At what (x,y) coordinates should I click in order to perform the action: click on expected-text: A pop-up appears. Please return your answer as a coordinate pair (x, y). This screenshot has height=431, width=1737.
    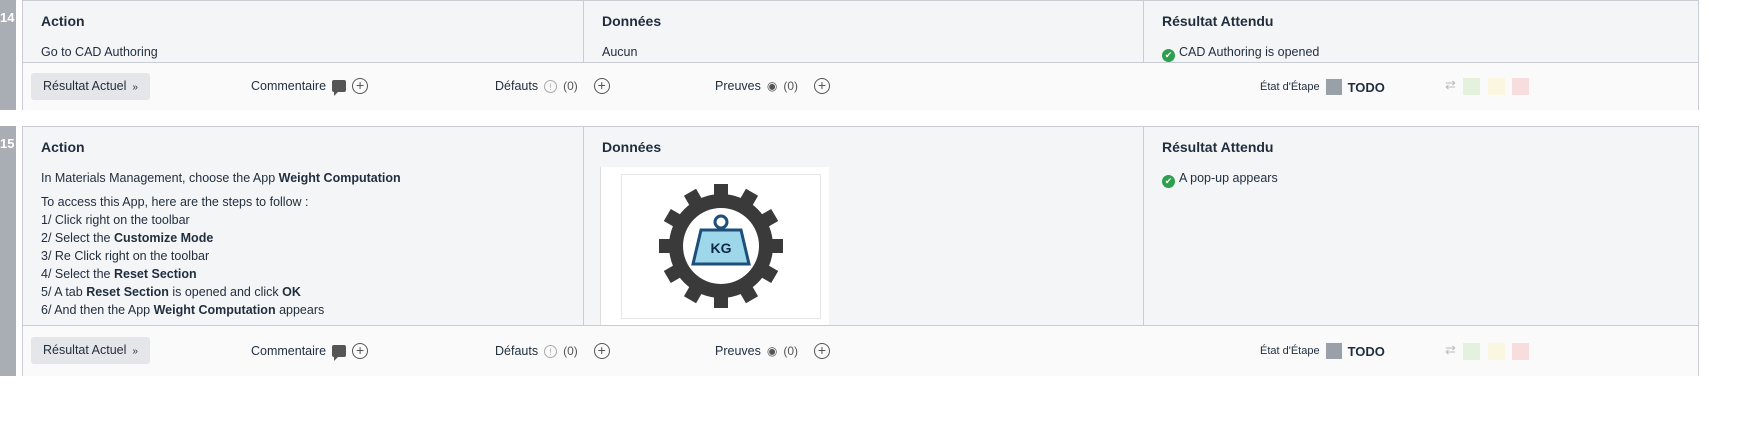
    Looking at the image, I should click on (1228, 178).